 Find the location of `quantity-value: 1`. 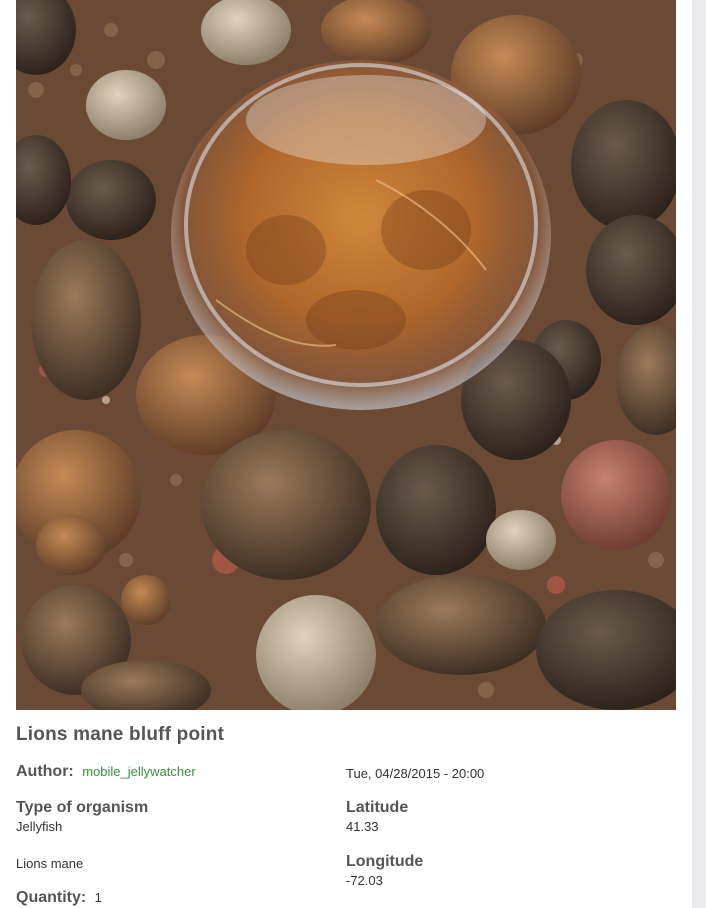

quantity-value: 1 is located at coordinates (98, 897).